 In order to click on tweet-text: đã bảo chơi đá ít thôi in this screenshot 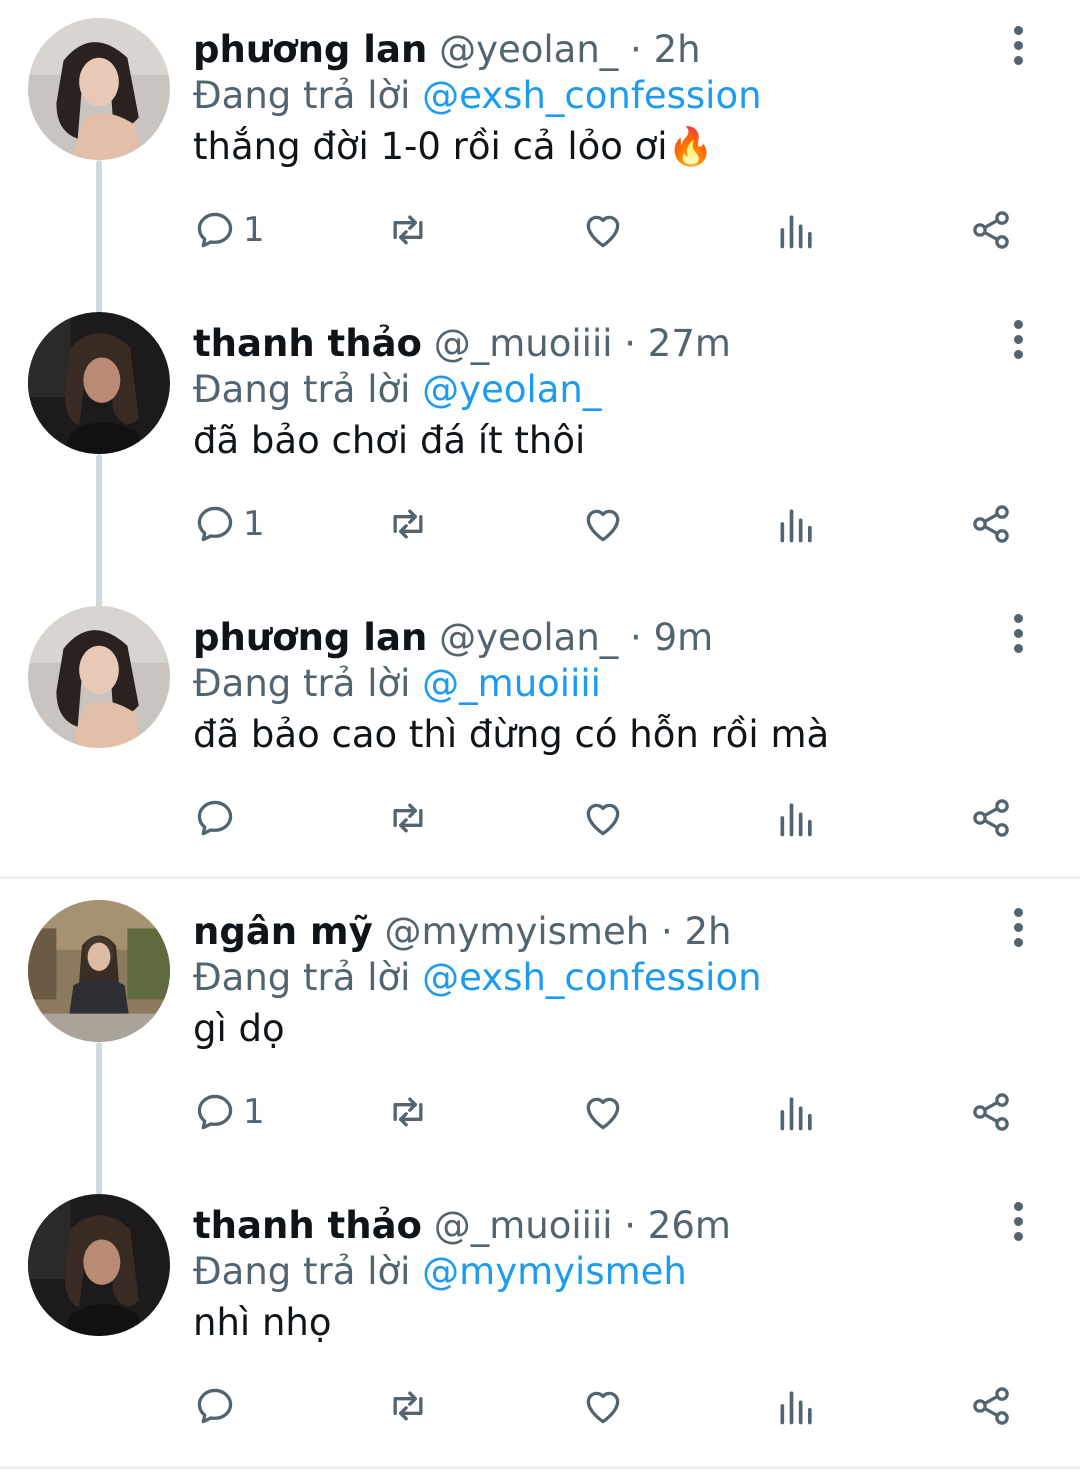, I will do `click(389, 440)`.